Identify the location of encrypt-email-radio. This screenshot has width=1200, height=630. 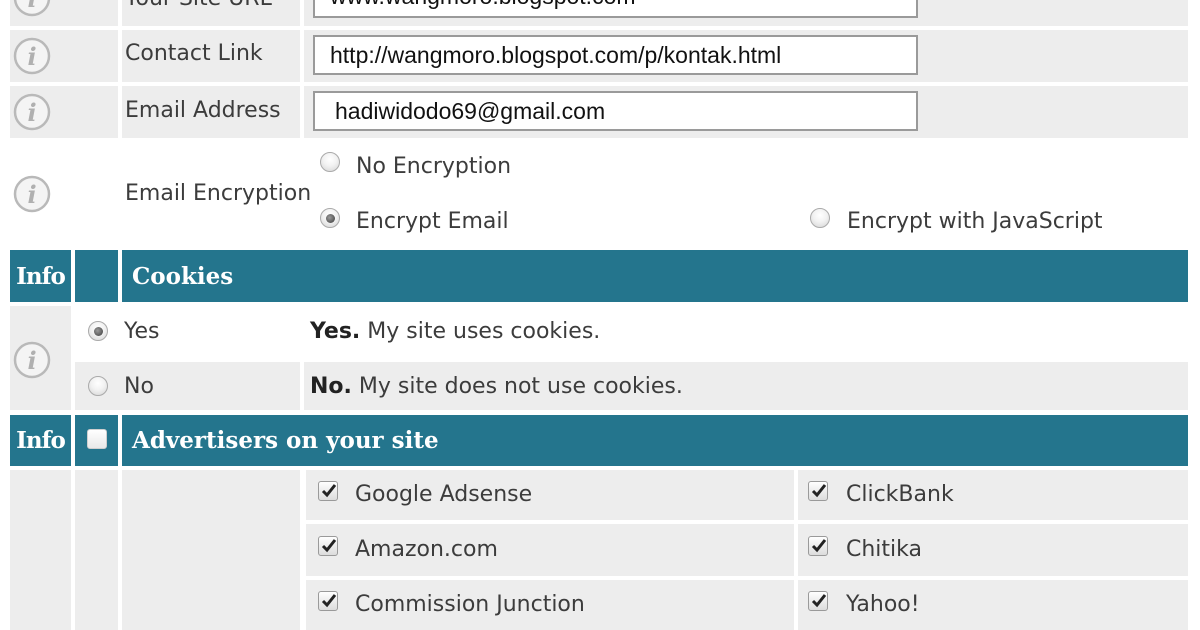
(330, 218).